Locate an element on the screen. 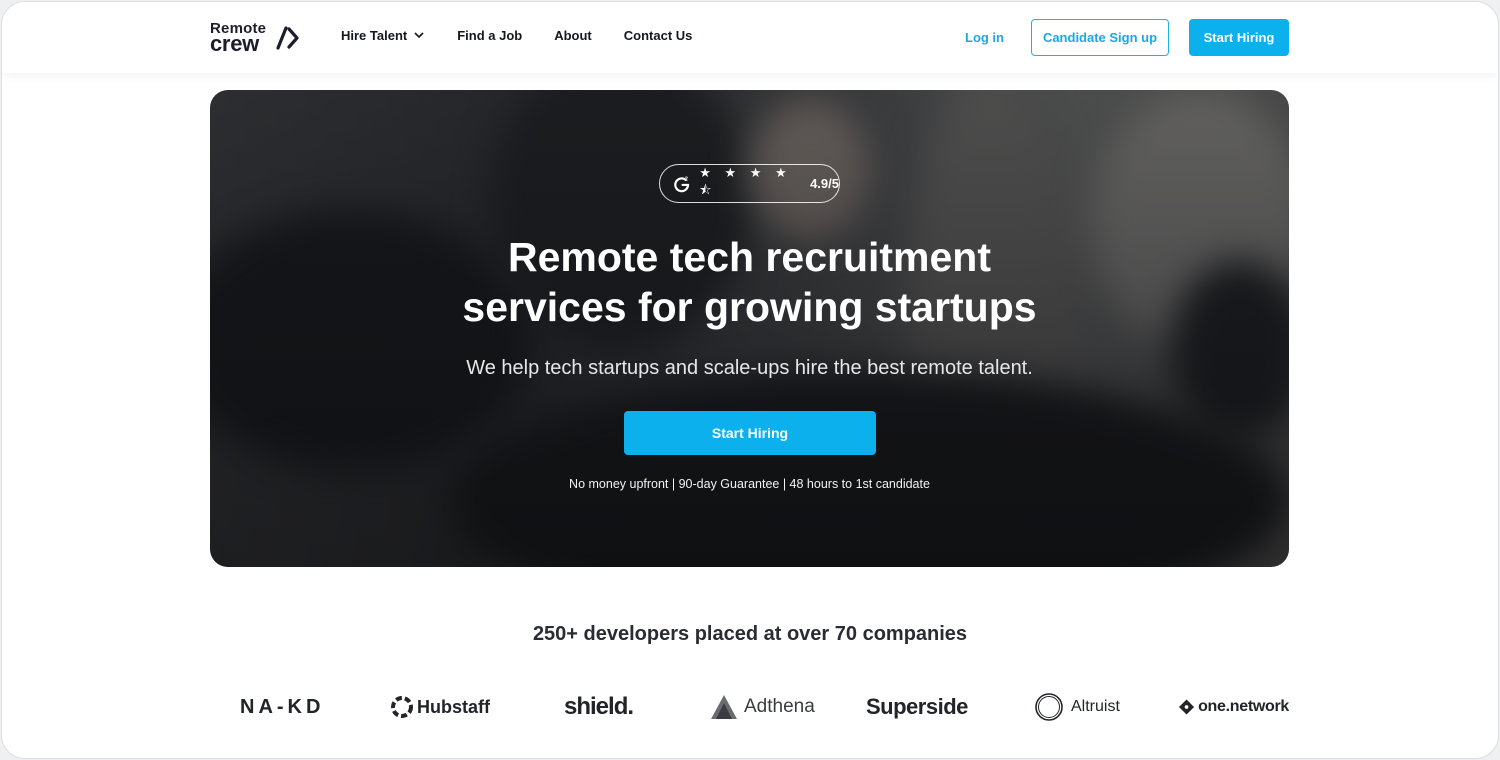  rating-stars: ★ ★ ★ ★ ⯪ is located at coordinates (745, 180).